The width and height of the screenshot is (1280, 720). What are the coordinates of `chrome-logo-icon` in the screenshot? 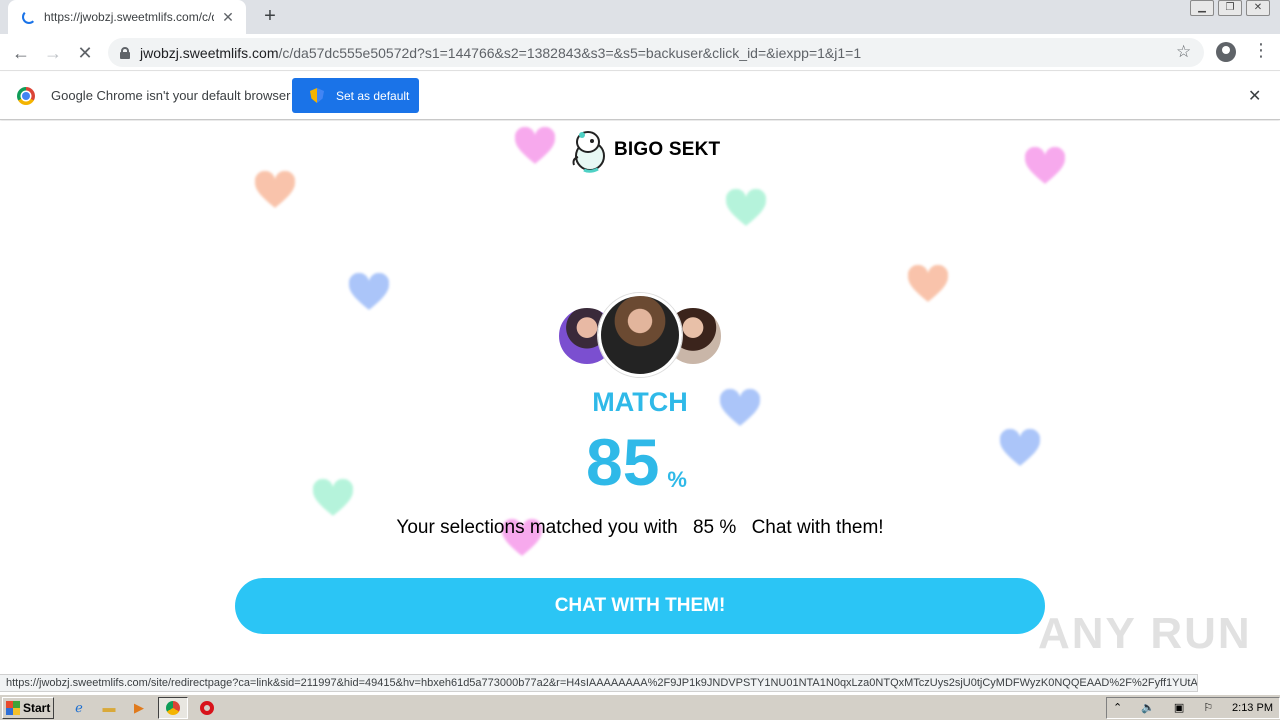 It's located at (26, 96).